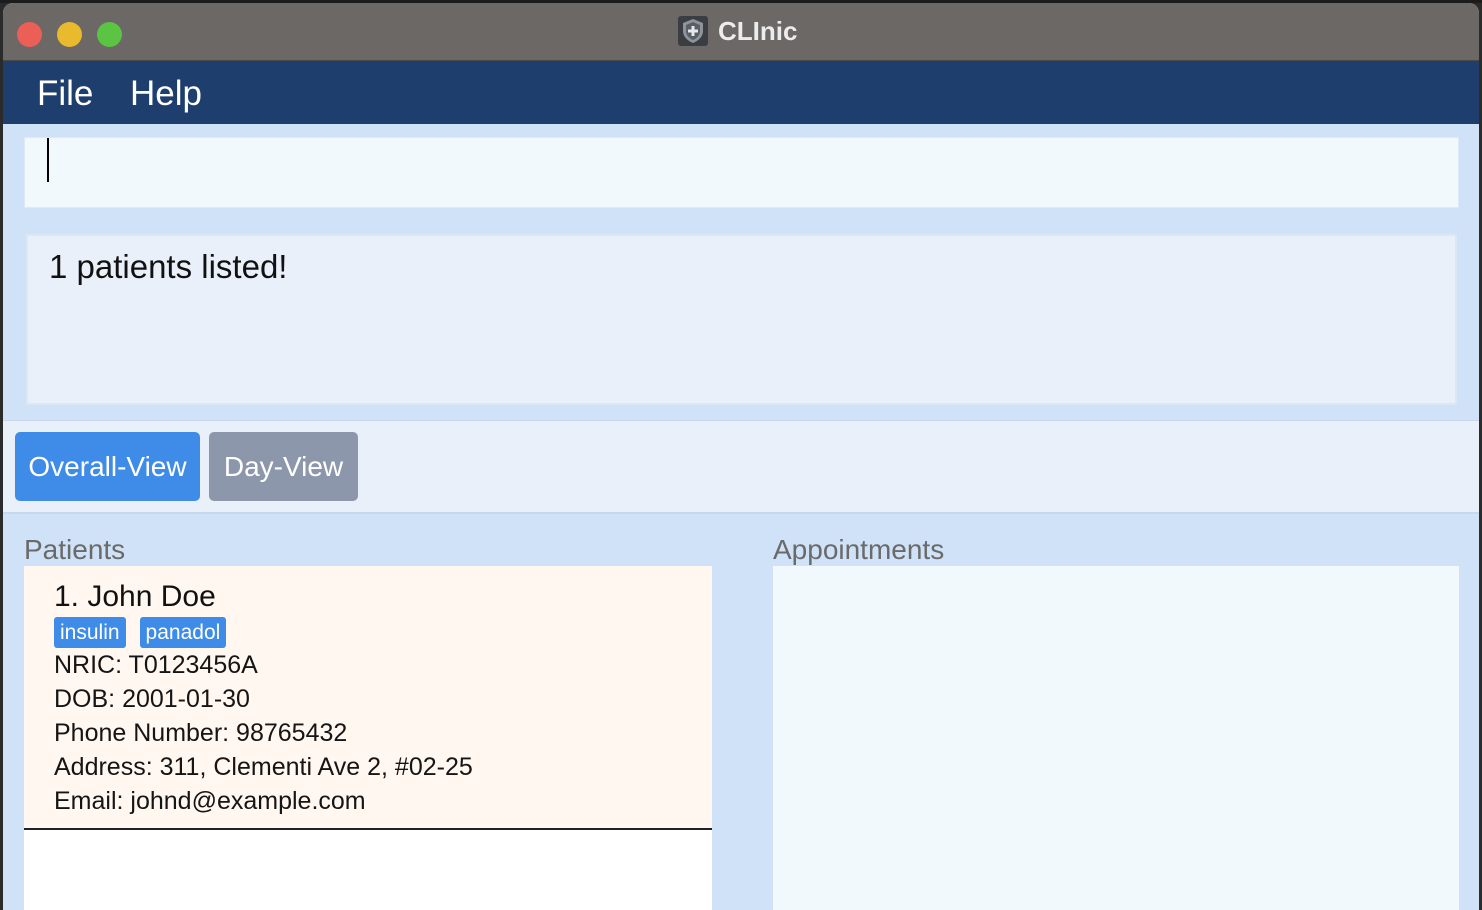 The height and width of the screenshot is (910, 1482). What do you see at coordinates (183, 632) in the screenshot?
I see `patient-tag: panadol` at bounding box center [183, 632].